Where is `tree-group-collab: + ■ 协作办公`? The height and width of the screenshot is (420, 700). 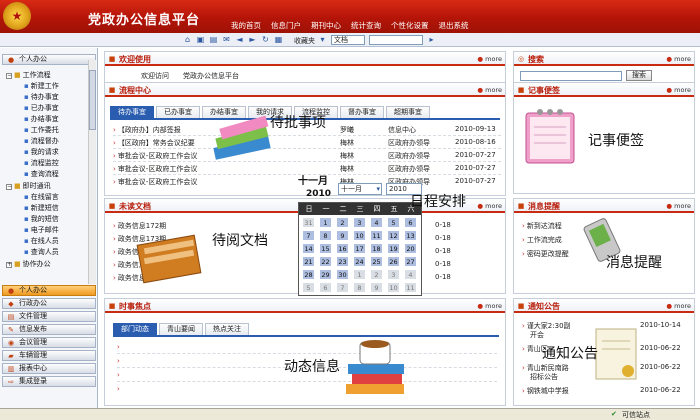 tree-group-collab: + ■ 协作办公 is located at coordinates (28, 264).